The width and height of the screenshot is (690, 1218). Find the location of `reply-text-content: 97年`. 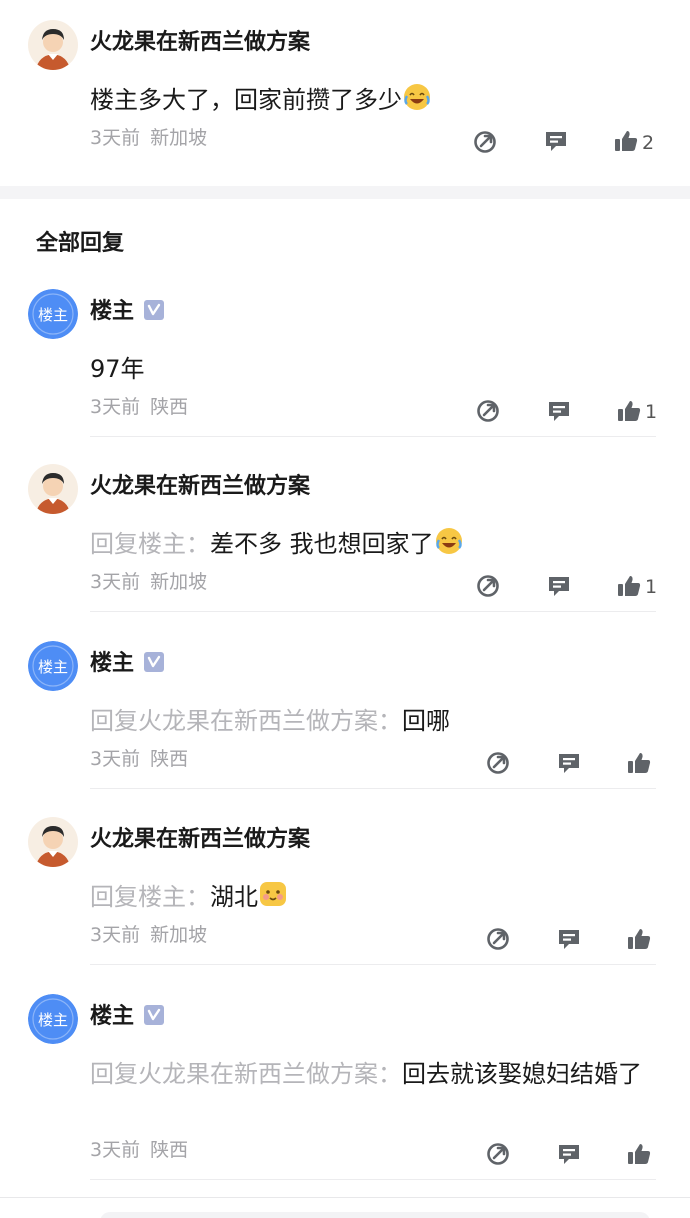

reply-text-content: 97年 is located at coordinates (117, 369).